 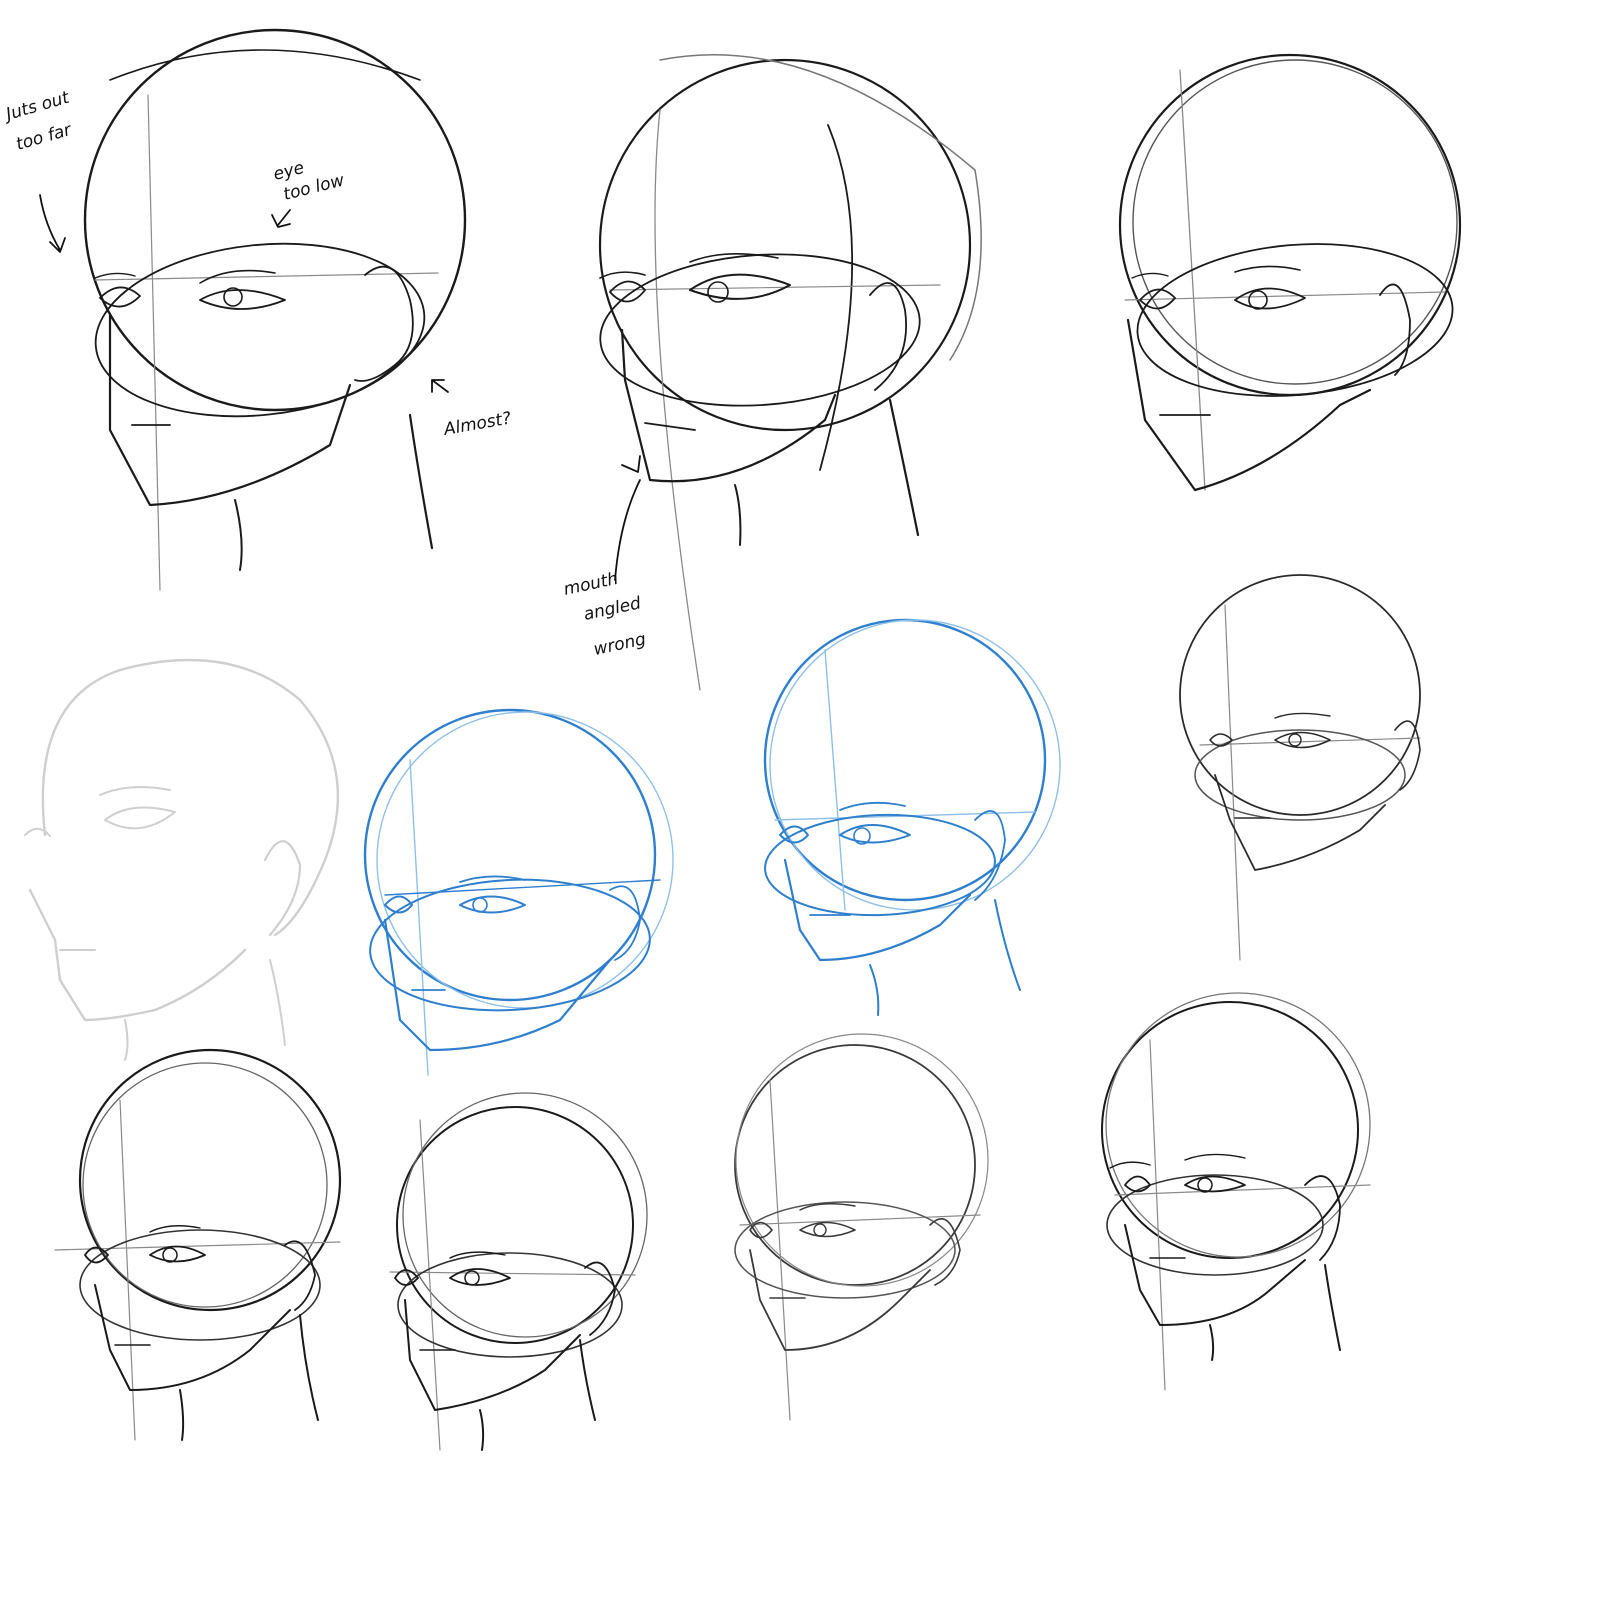 What do you see at coordinates (620, 644) in the screenshot?
I see `svg-text: wrong` at bounding box center [620, 644].